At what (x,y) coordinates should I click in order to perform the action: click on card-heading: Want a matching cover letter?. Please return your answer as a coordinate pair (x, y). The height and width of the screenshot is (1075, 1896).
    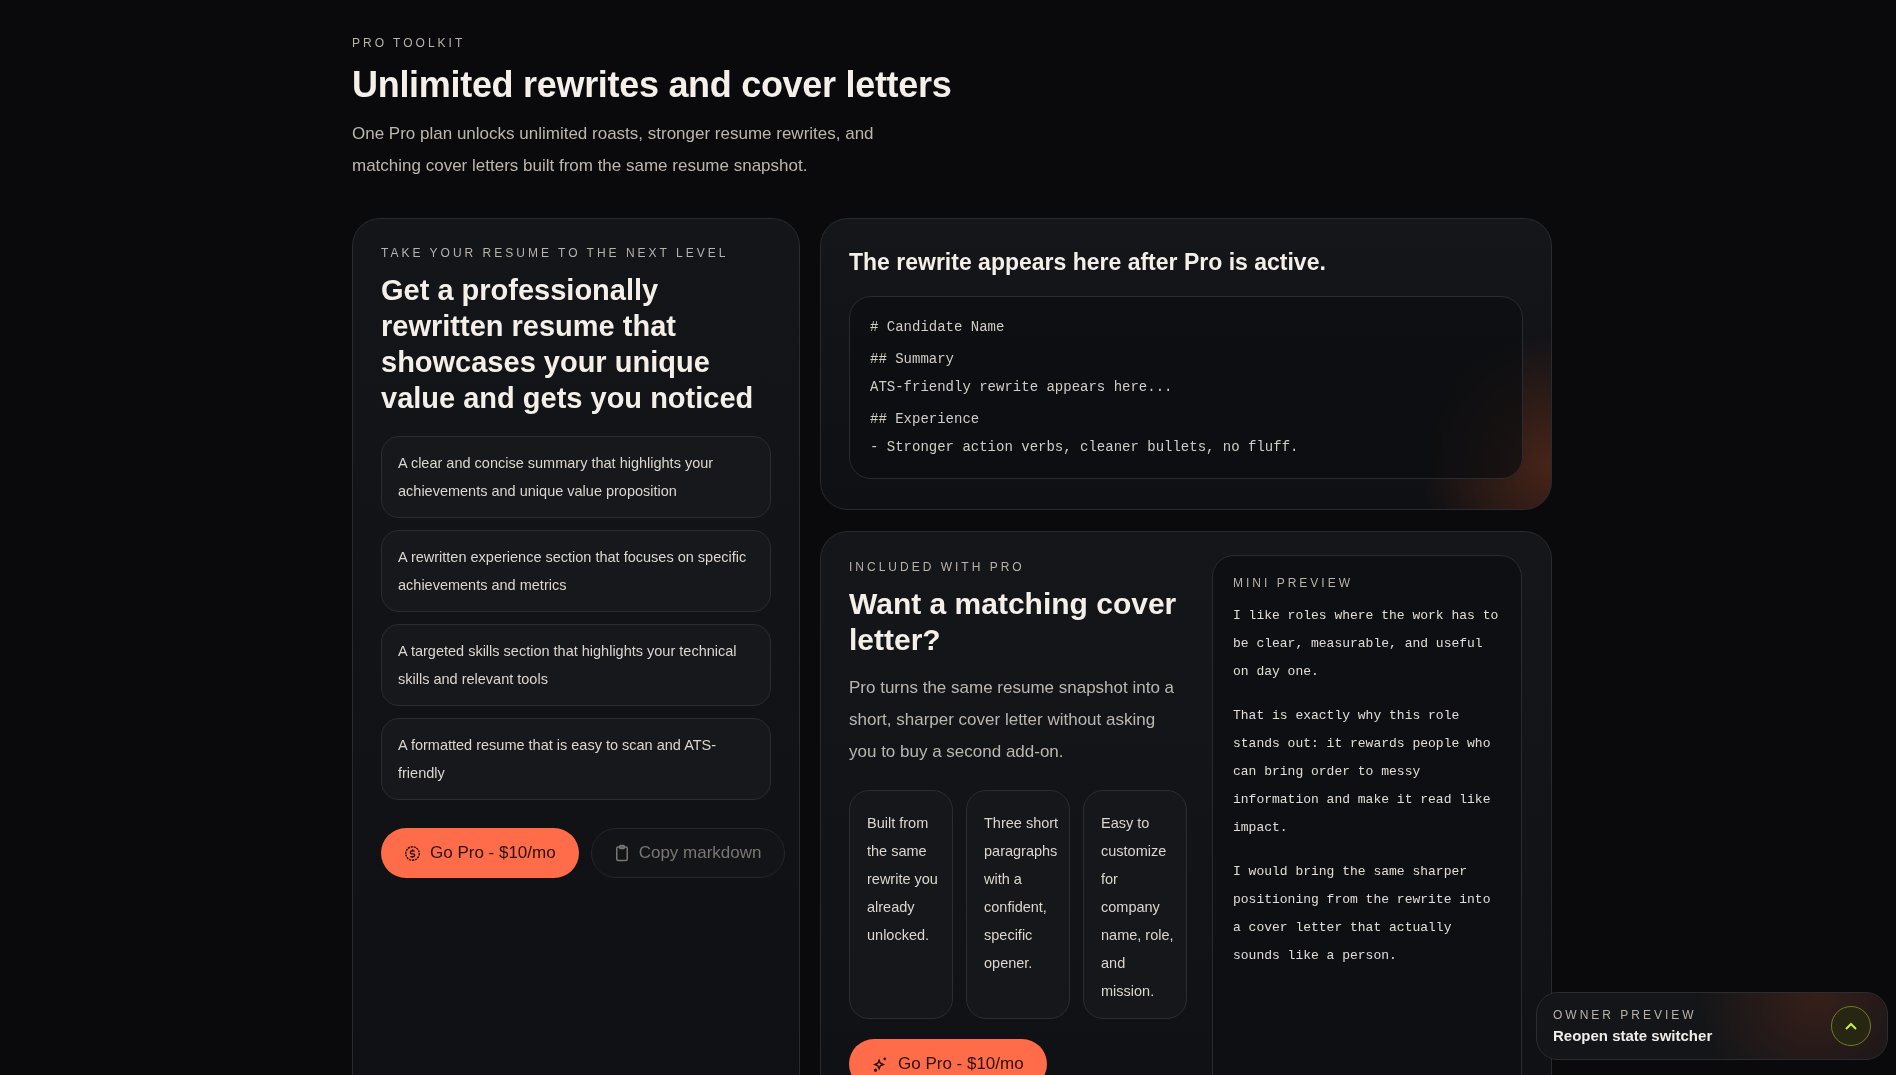
    Looking at the image, I should click on (1013, 622).